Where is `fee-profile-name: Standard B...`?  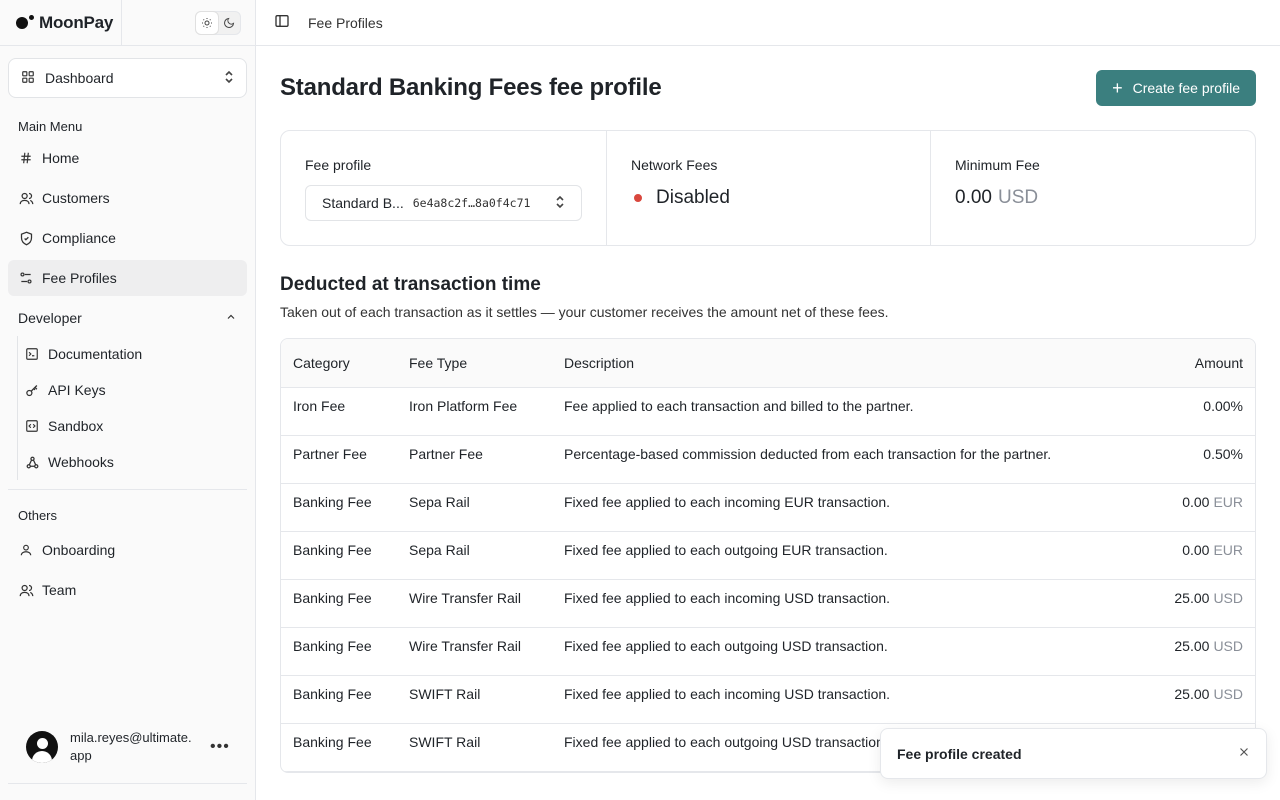 fee-profile-name: Standard B... is located at coordinates (363, 203).